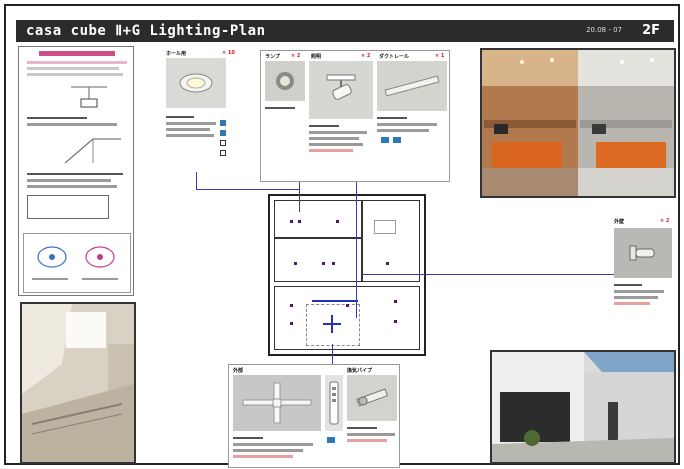  What do you see at coordinates (176, 54) in the screenshot?
I see `product-name: ホール用` at bounding box center [176, 54].